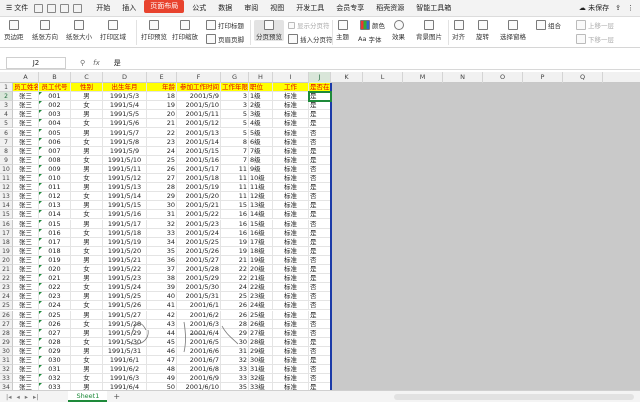  Describe the element at coordinates (162, 242) in the screenshot. I see `table-cell: 34` at that location.